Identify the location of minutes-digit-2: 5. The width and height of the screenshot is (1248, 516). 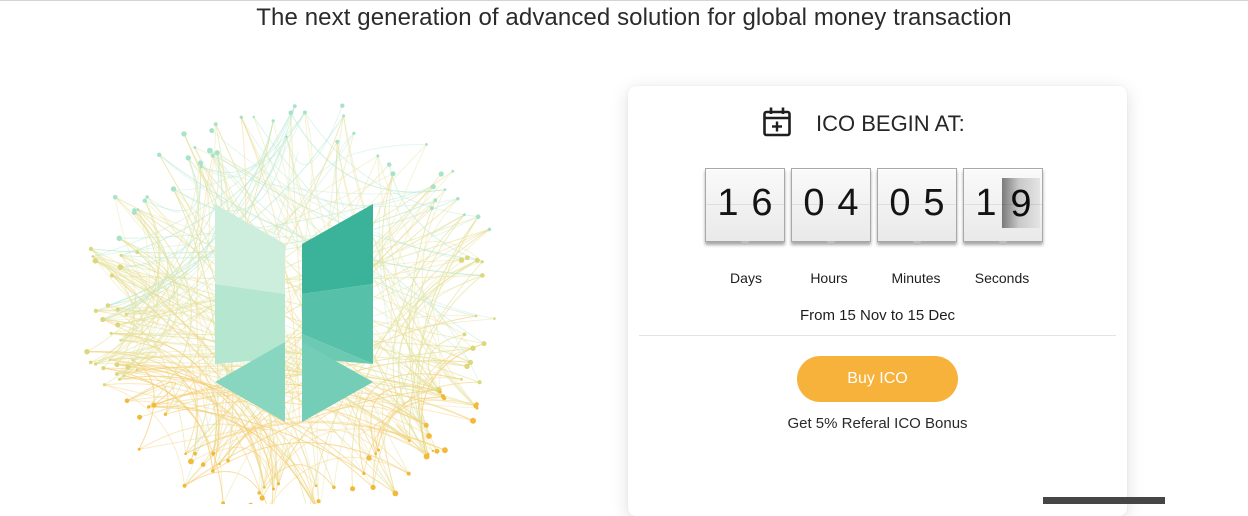
(934, 203).